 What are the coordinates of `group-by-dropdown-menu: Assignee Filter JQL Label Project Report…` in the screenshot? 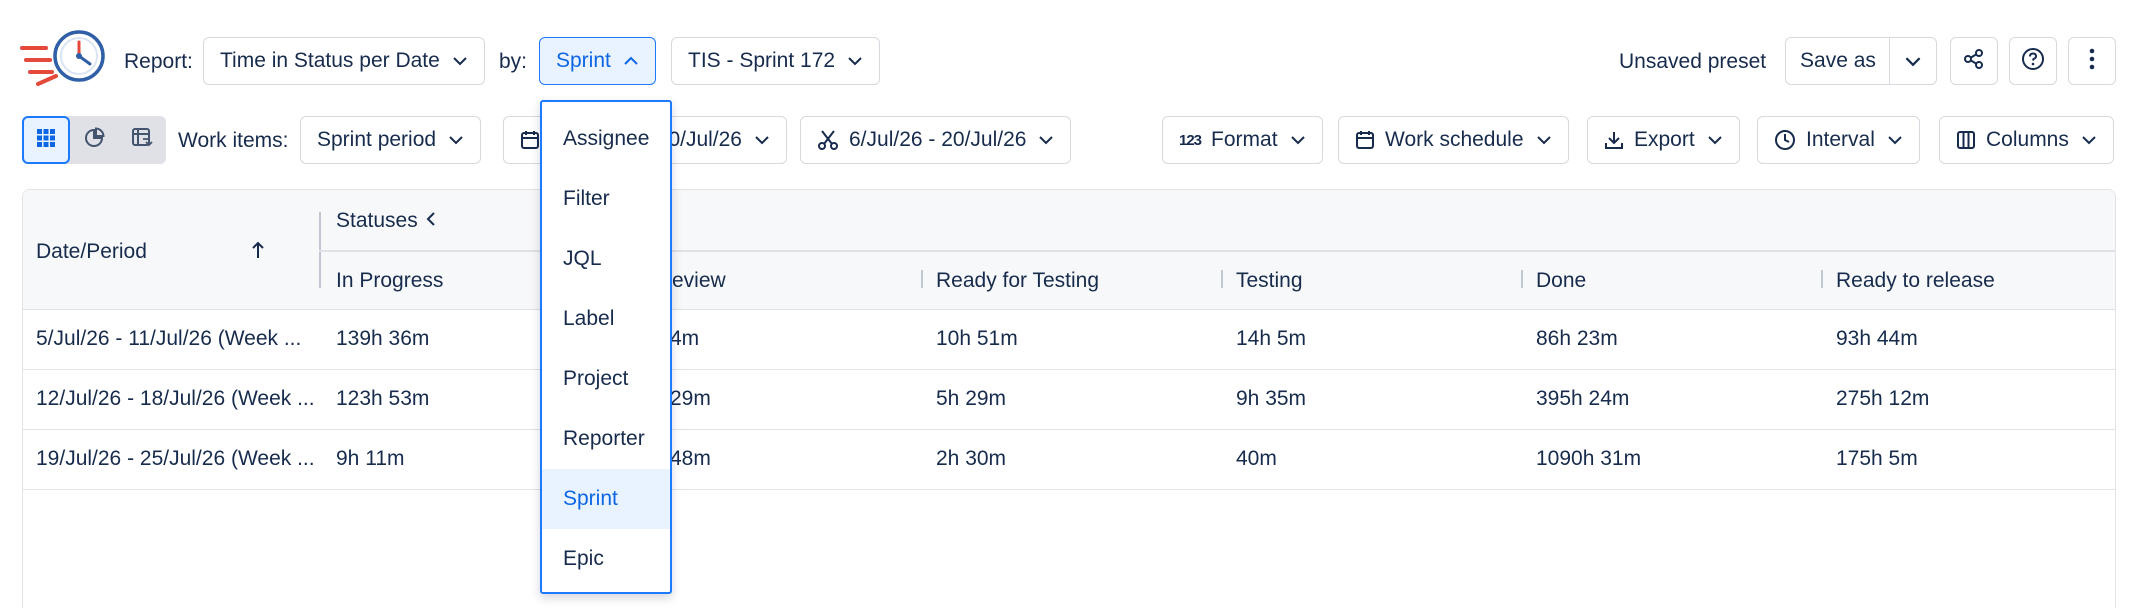 It's located at (606, 347).